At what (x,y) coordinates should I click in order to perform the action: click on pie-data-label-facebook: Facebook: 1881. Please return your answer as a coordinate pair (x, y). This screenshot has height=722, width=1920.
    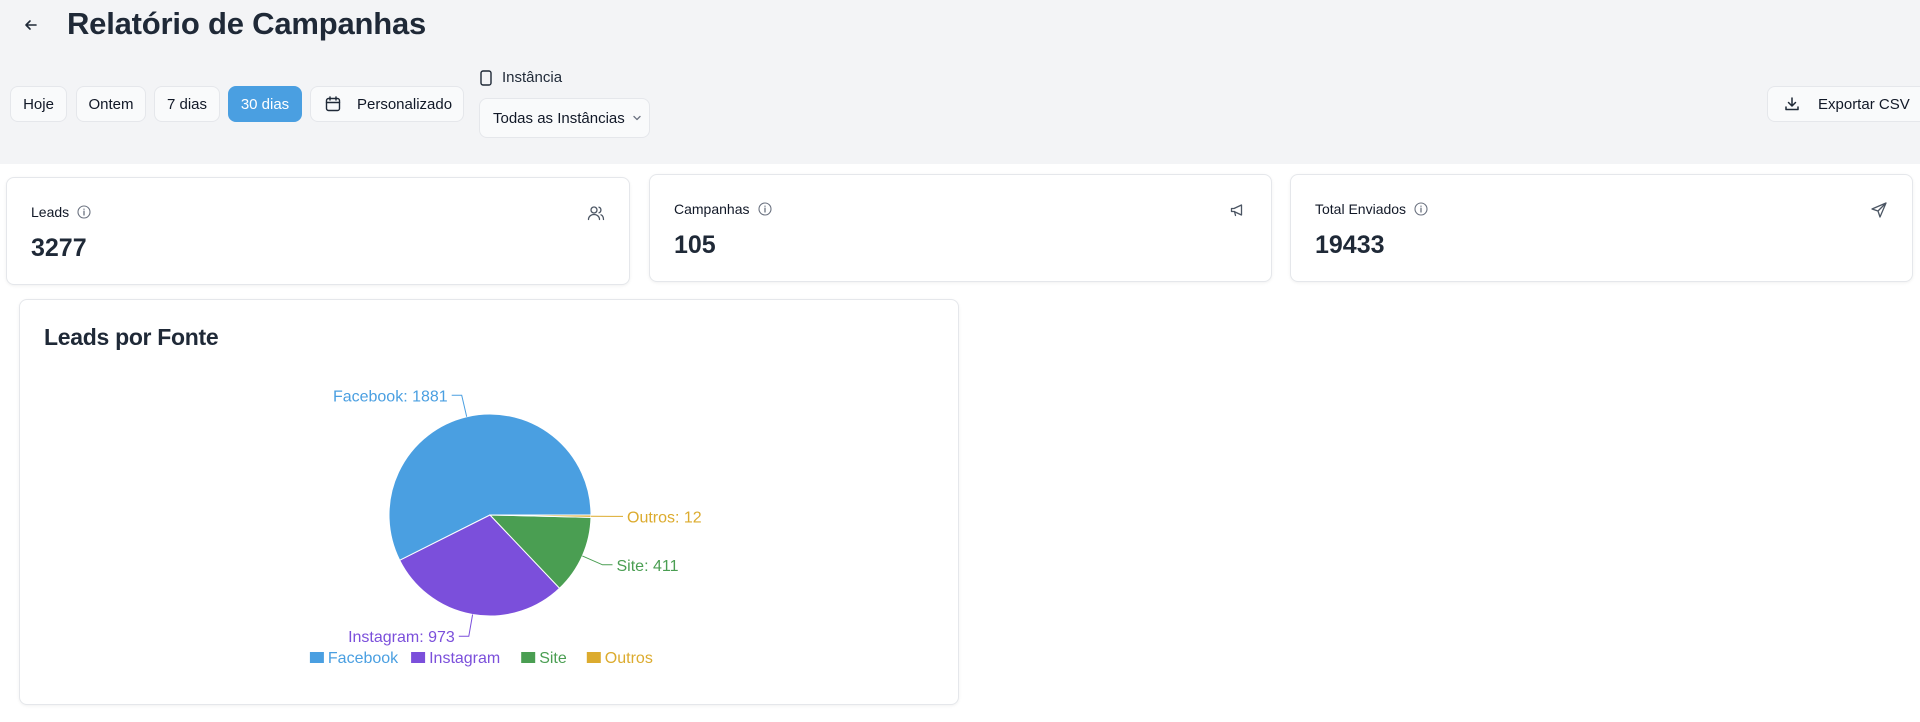
    Looking at the image, I should click on (390, 396).